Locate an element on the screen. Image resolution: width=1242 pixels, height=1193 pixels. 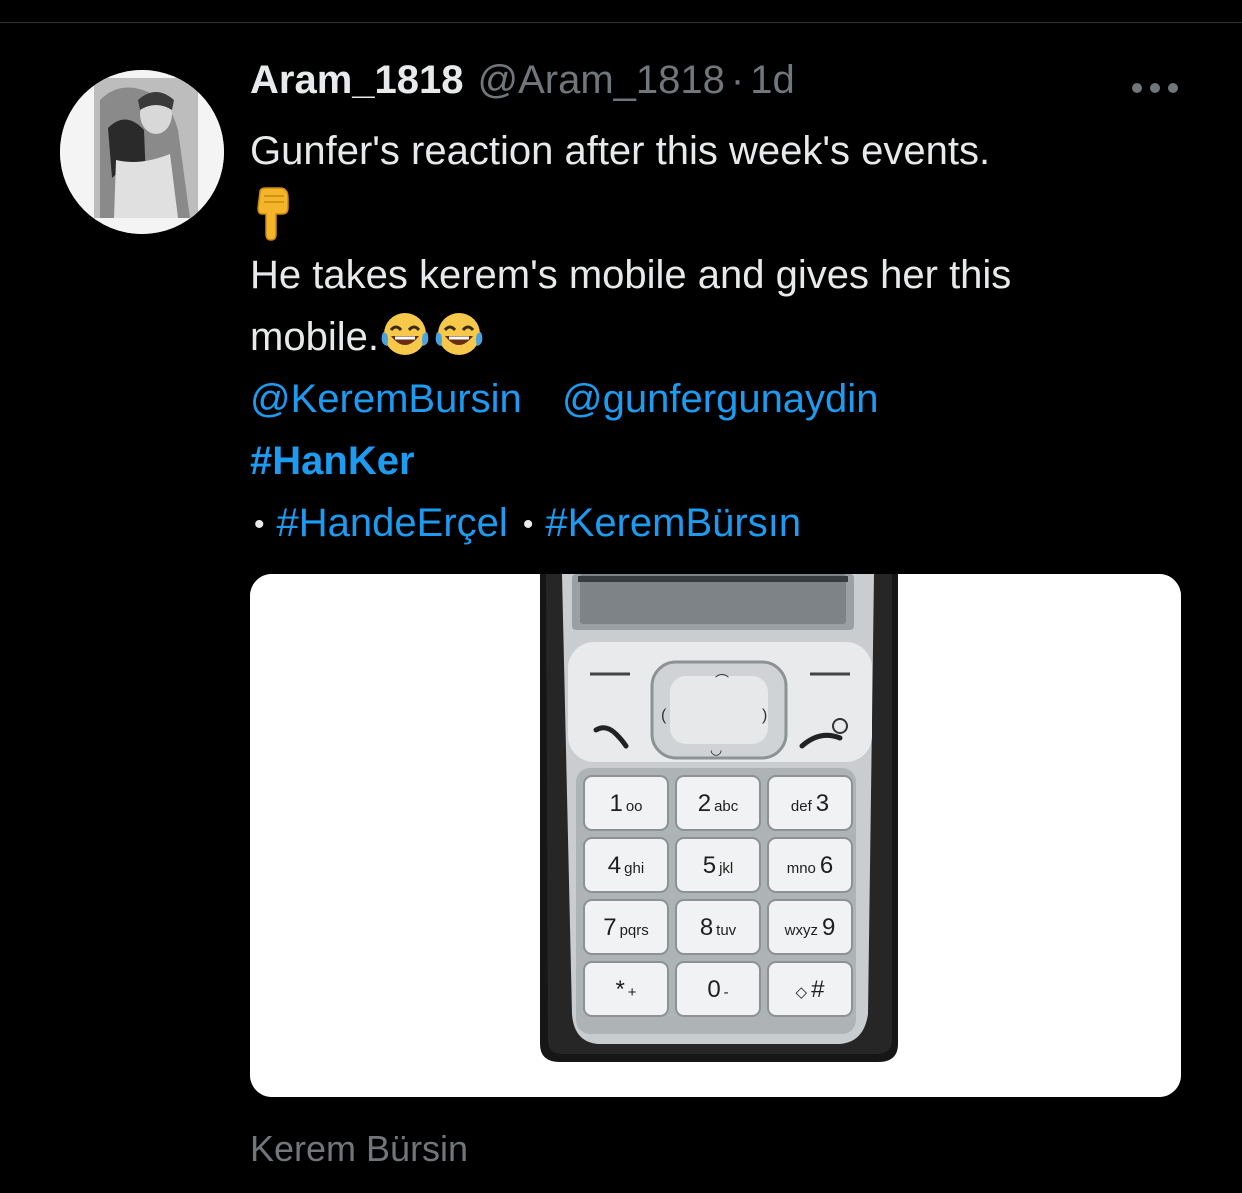
pointing-down-hand-emoji is located at coordinates (272, 213).